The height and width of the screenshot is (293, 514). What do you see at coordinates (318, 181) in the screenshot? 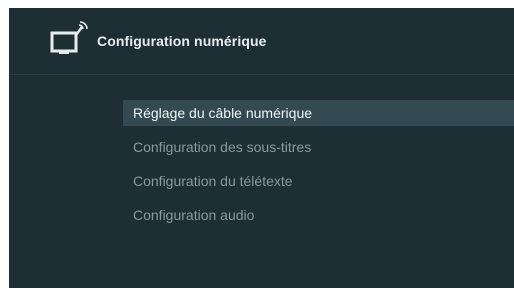
I see `menu-item-teletext-setup: Configuration du télétexte` at bounding box center [318, 181].